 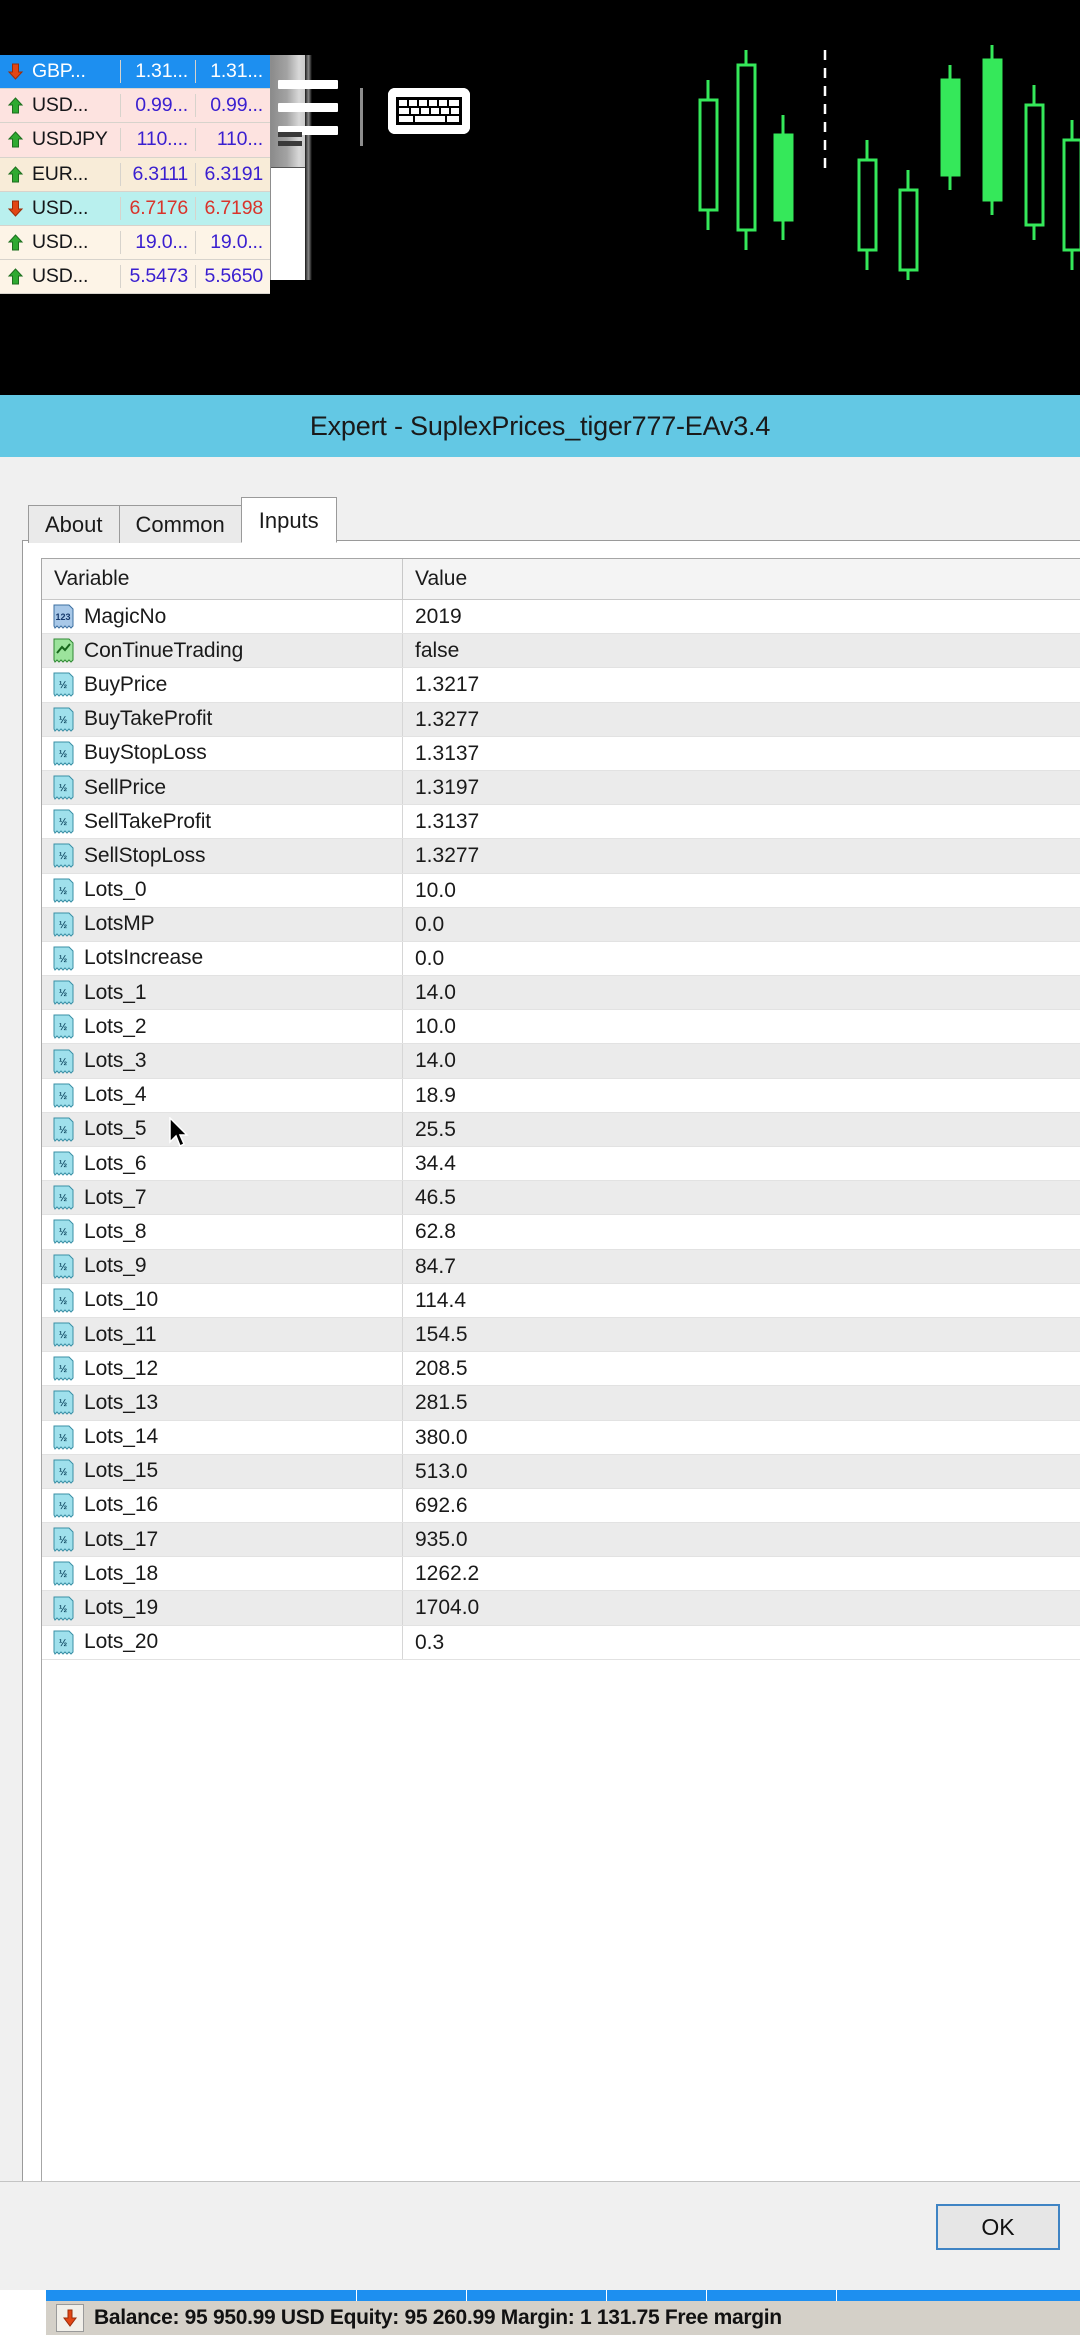 I want to click on table-row: ½ Lots_16 692.6, so click(x=561, y=1506).